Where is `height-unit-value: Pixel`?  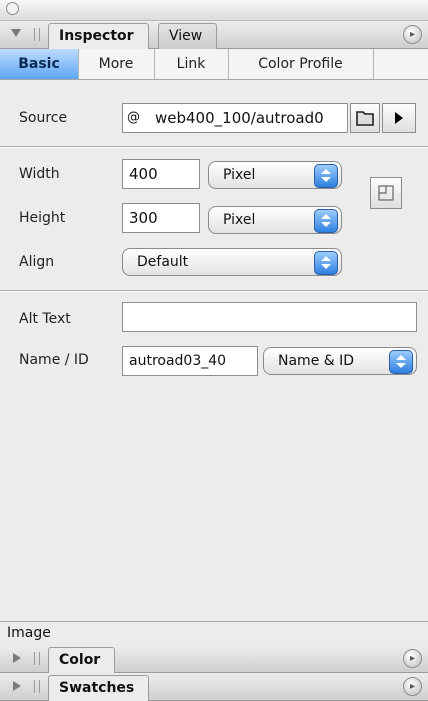
height-unit-value: Pixel is located at coordinates (239, 220).